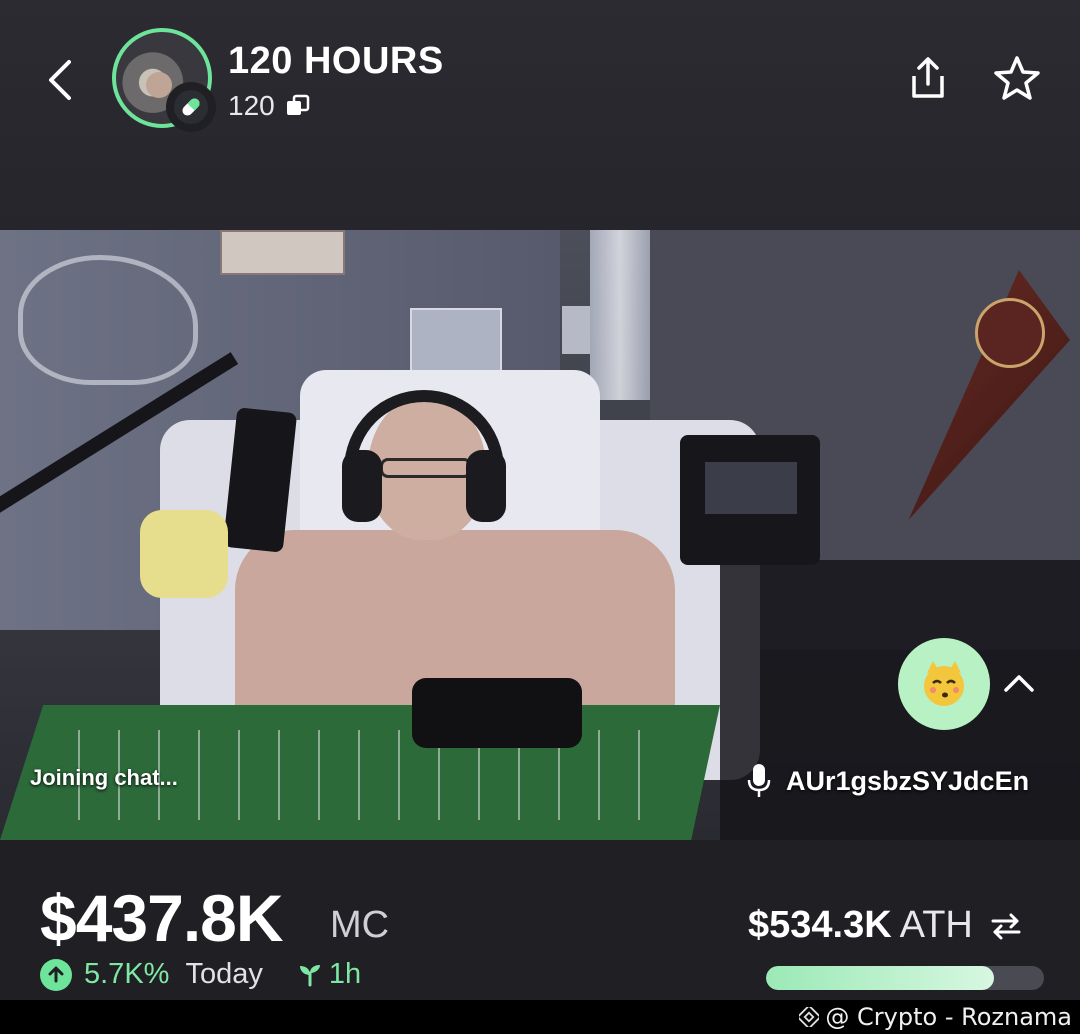 The image size is (1080, 1034). I want to click on pill-icon, so click(191, 107).